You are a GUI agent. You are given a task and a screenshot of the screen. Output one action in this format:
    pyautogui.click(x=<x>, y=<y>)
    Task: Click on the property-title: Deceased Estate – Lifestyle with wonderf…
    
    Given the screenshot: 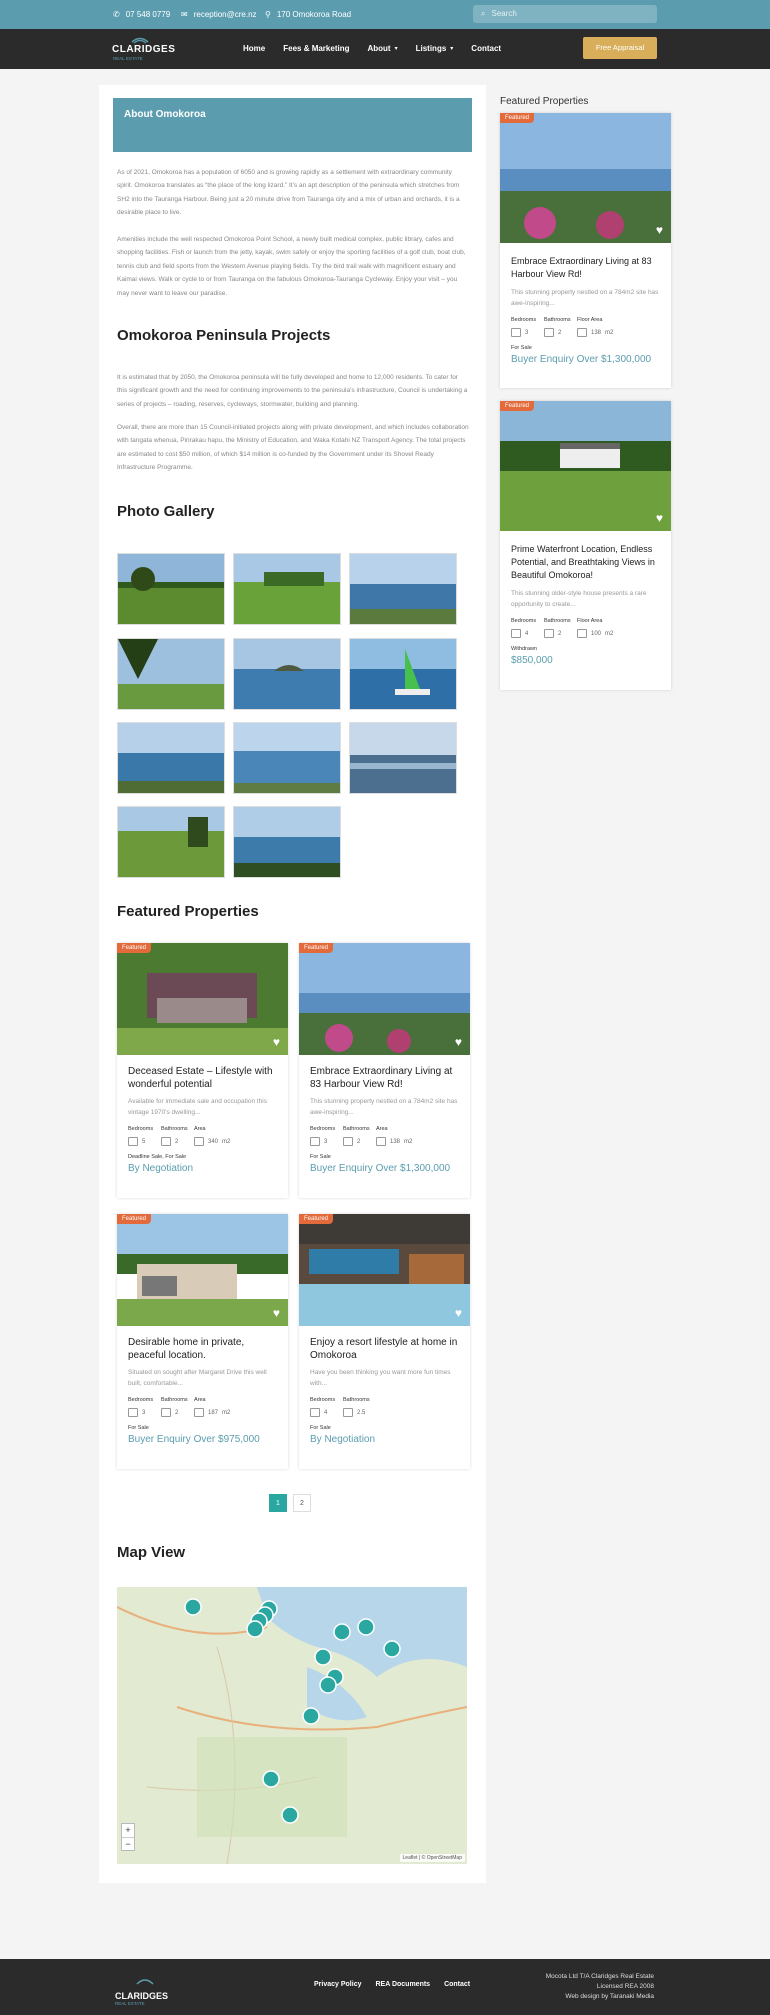 What is the action you would take?
    pyautogui.click(x=202, y=1078)
    